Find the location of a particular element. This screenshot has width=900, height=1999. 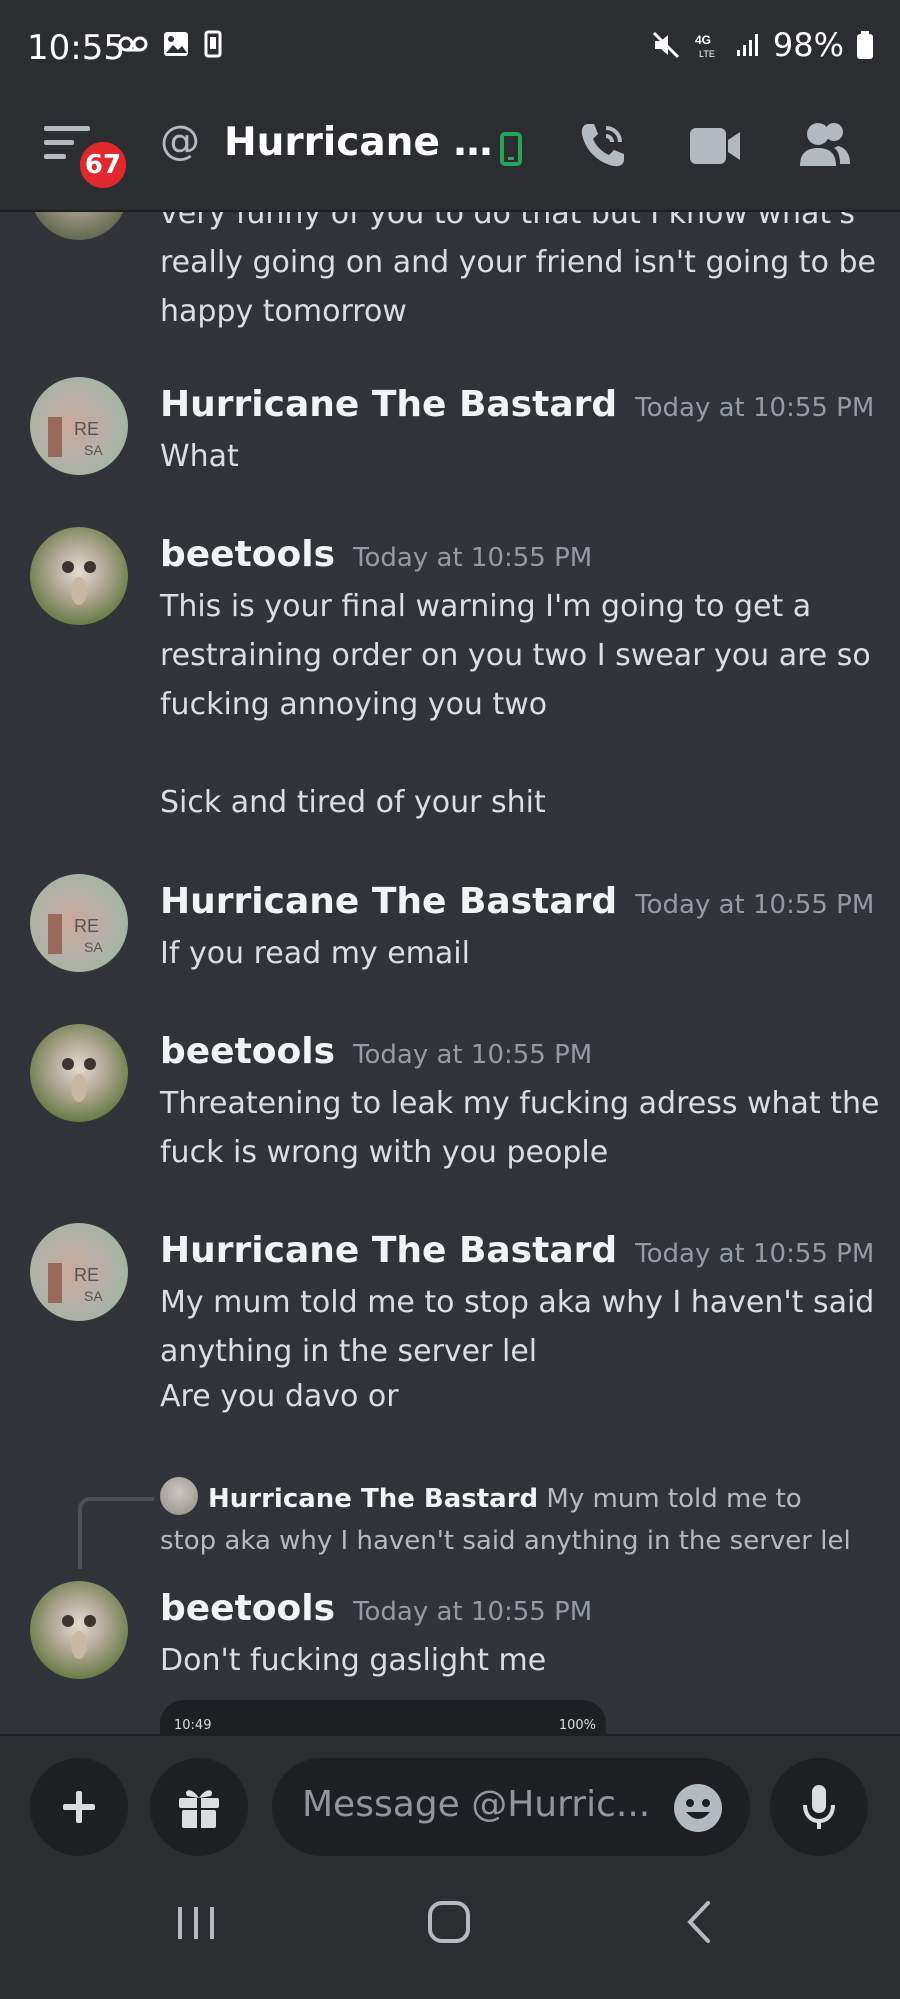

members-icon is located at coordinates (825, 144).